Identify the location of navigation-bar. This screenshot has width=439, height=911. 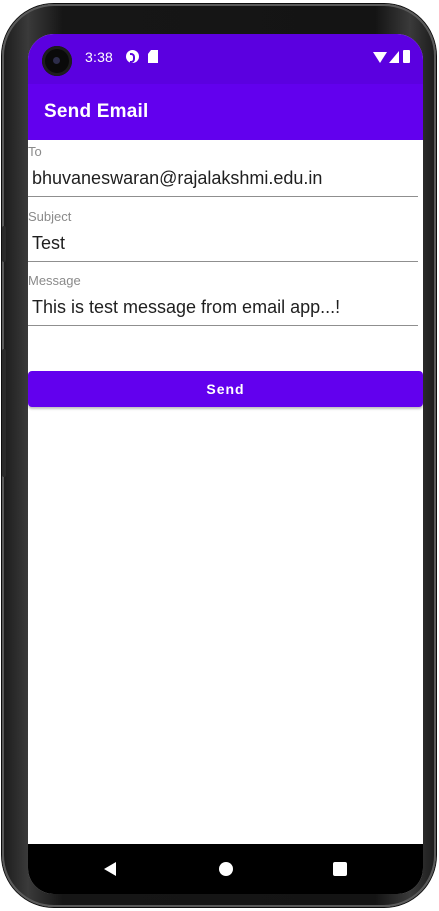
(225, 869).